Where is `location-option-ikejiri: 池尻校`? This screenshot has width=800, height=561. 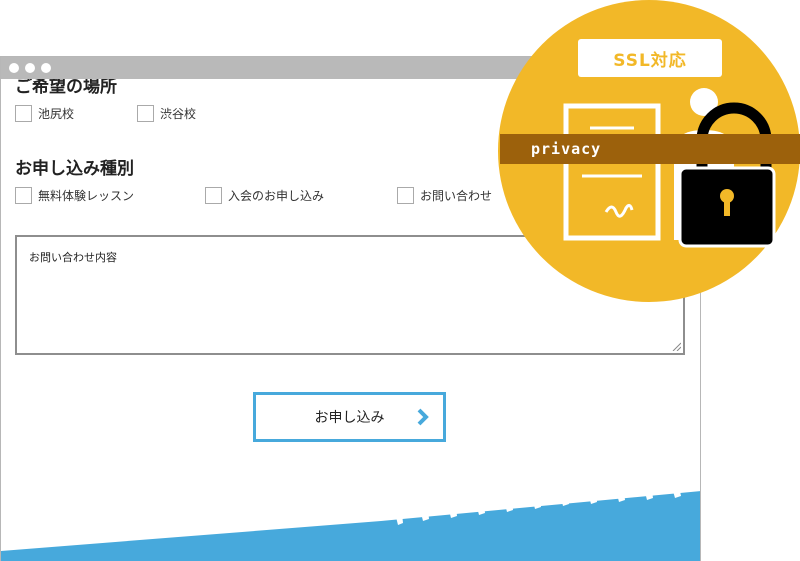 location-option-ikejiri: 池尻校 is located at coordinates (44, 113).